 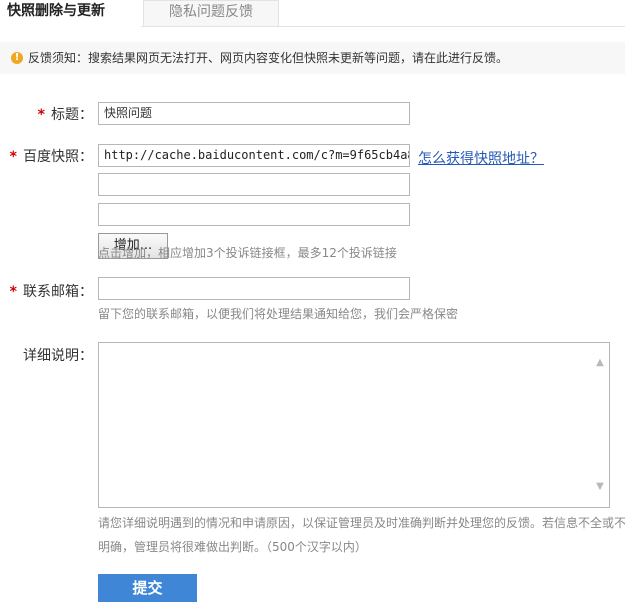 I want to click on tab-snapshot-delete-update: 快照删除与更新, so click(x=70, y=13).